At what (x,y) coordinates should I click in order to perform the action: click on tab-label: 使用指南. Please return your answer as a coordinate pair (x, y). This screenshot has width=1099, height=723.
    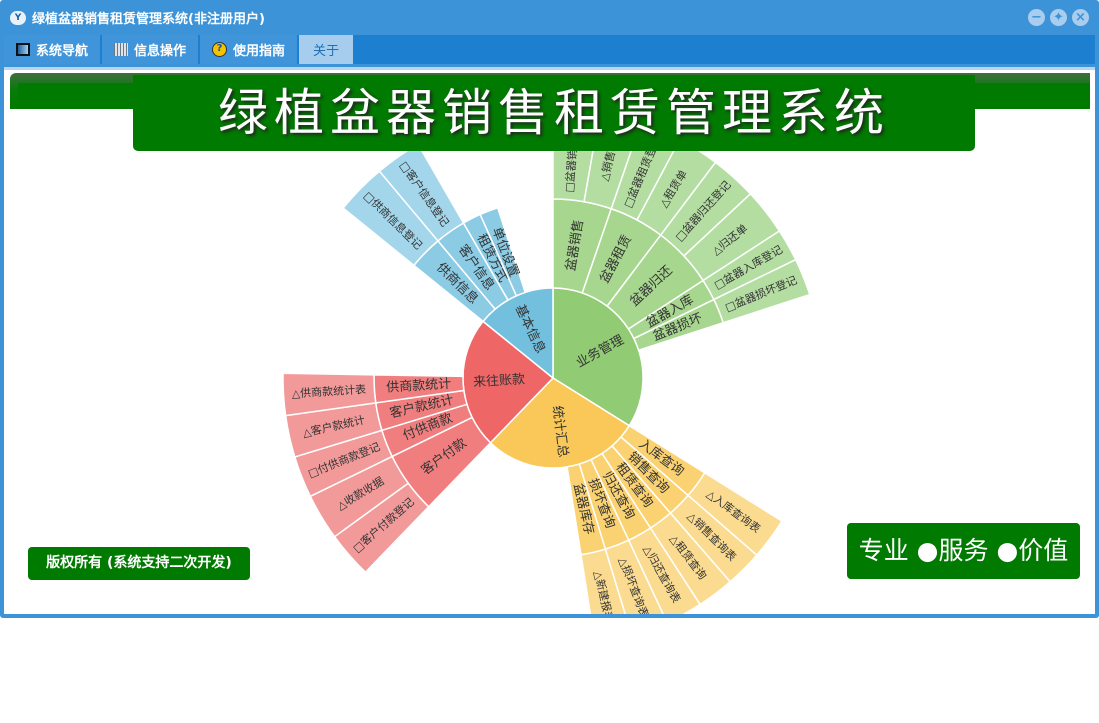
    Looking at the image, I should click on (259, 51).